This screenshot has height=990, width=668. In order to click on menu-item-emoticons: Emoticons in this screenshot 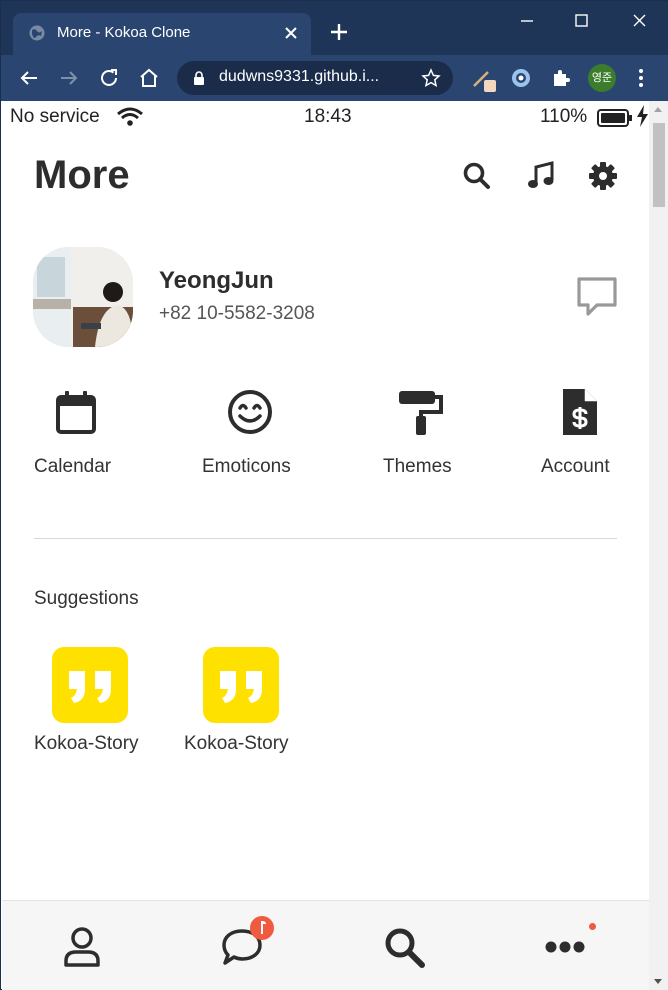, I will do `click(262, 438)`.